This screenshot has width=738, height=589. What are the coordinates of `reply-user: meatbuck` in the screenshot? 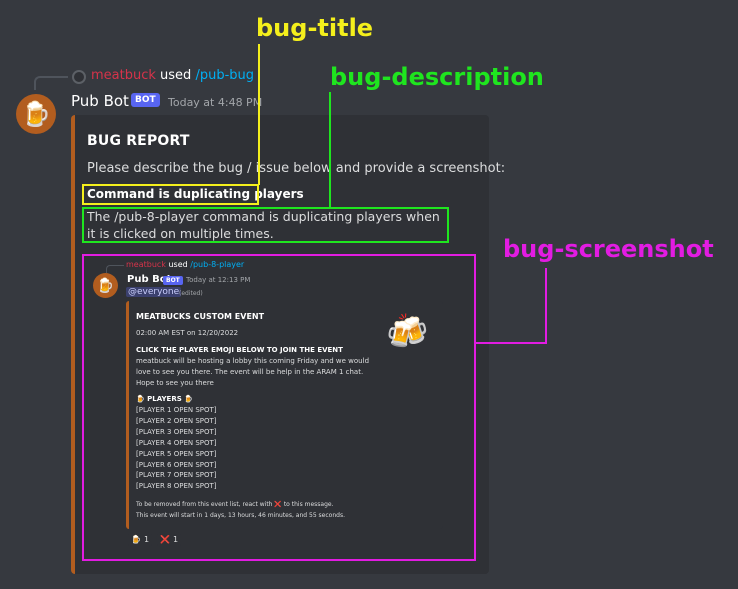 It's located at (123, 75).